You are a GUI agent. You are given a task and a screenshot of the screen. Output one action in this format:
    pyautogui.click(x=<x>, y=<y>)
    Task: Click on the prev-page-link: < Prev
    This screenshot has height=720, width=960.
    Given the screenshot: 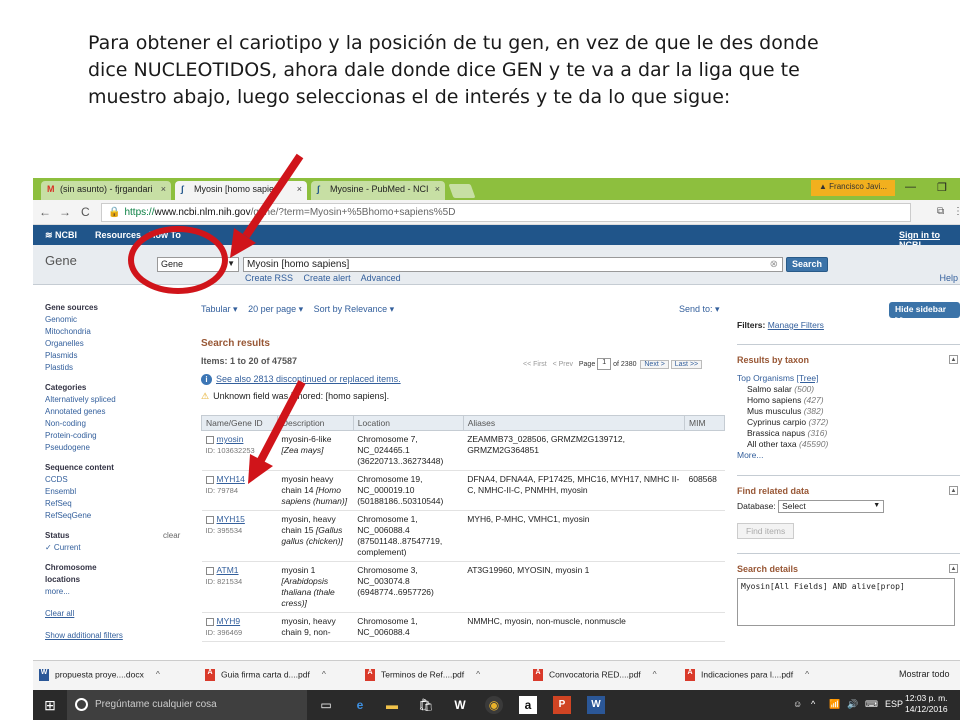 What is the action you would take?
    pyautogui.click(x=563, y=364)
    